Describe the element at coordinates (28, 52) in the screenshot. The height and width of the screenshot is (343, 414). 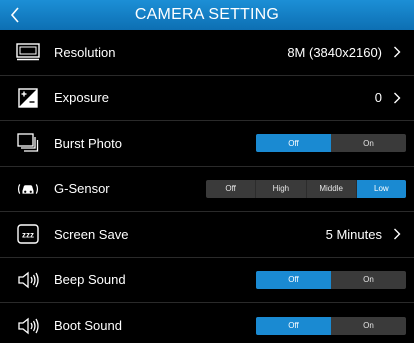
I see `resolution-icon` at that location.